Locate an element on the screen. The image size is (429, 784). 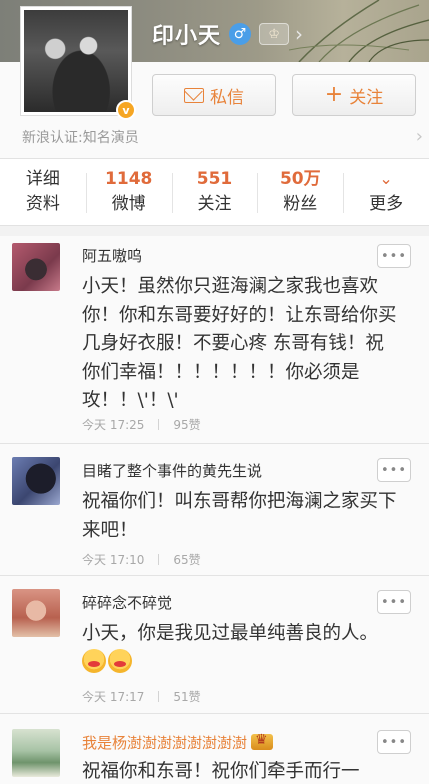
verified-v-icon: v is located at coordinates (126, 110).